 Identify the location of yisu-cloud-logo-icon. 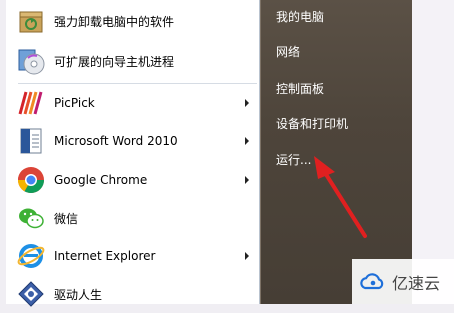
(372, 280).